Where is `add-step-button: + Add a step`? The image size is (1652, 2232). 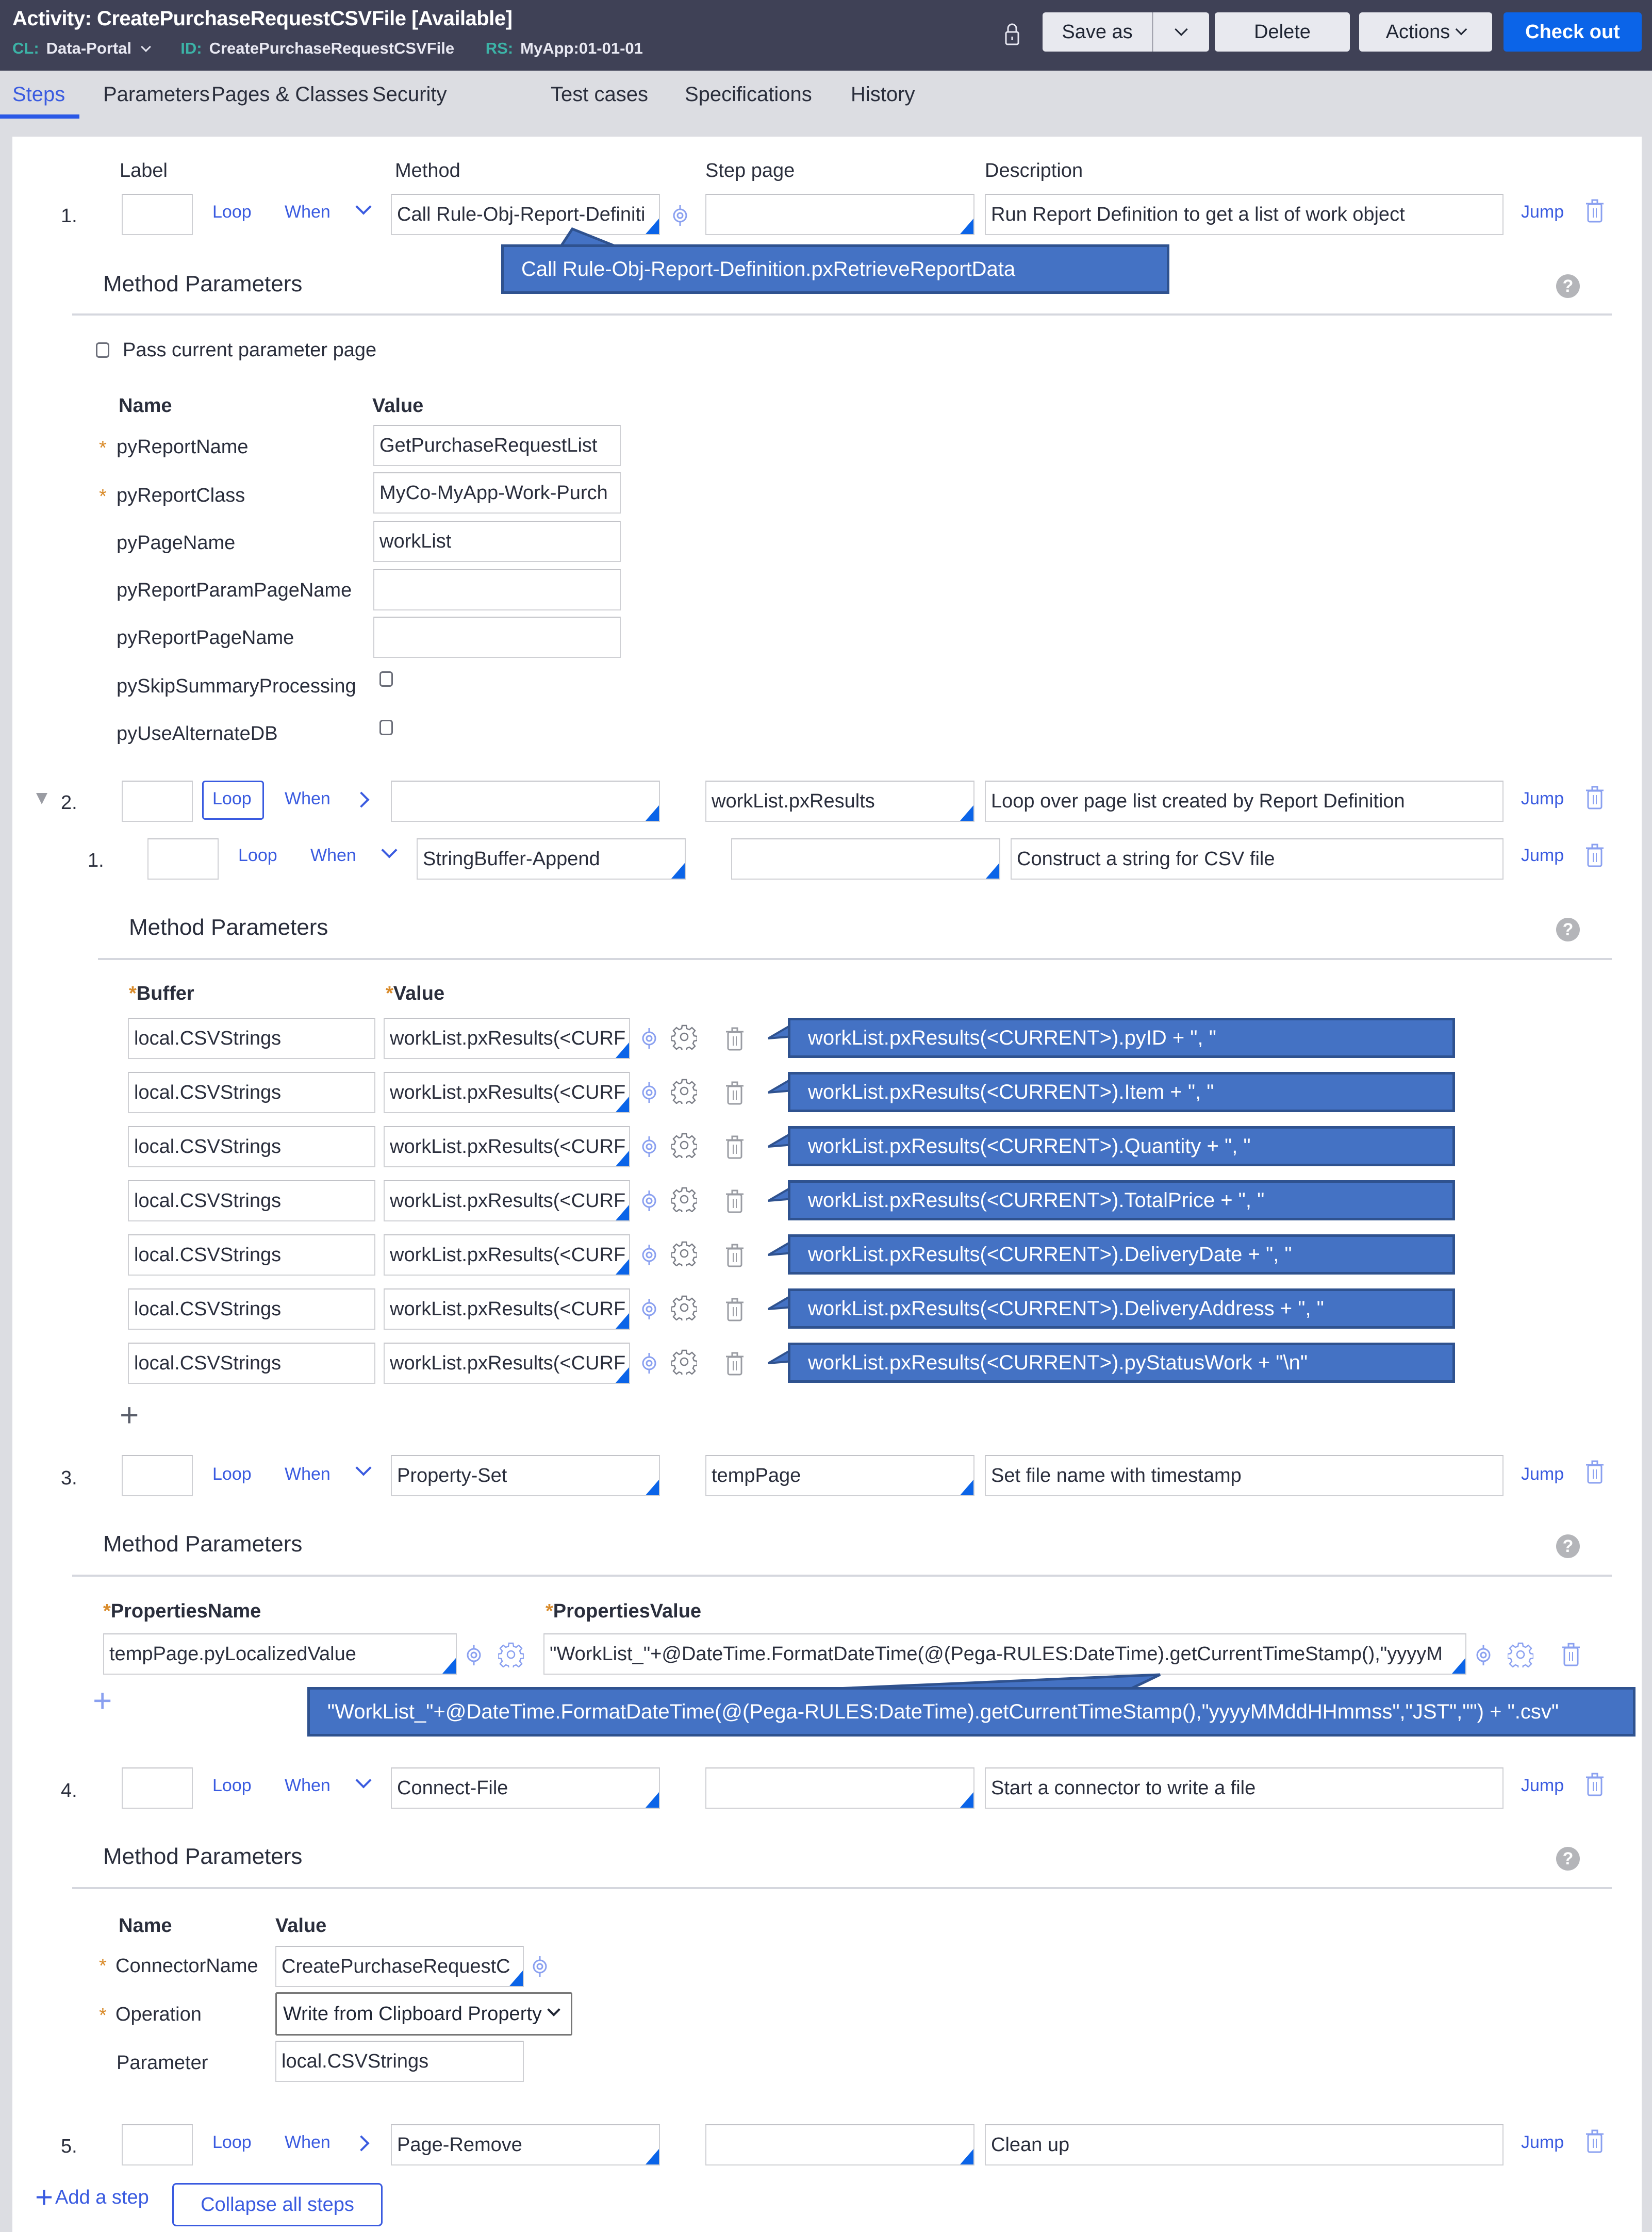 add-step-button: + Add a step is located at coordinates (92, 2198).